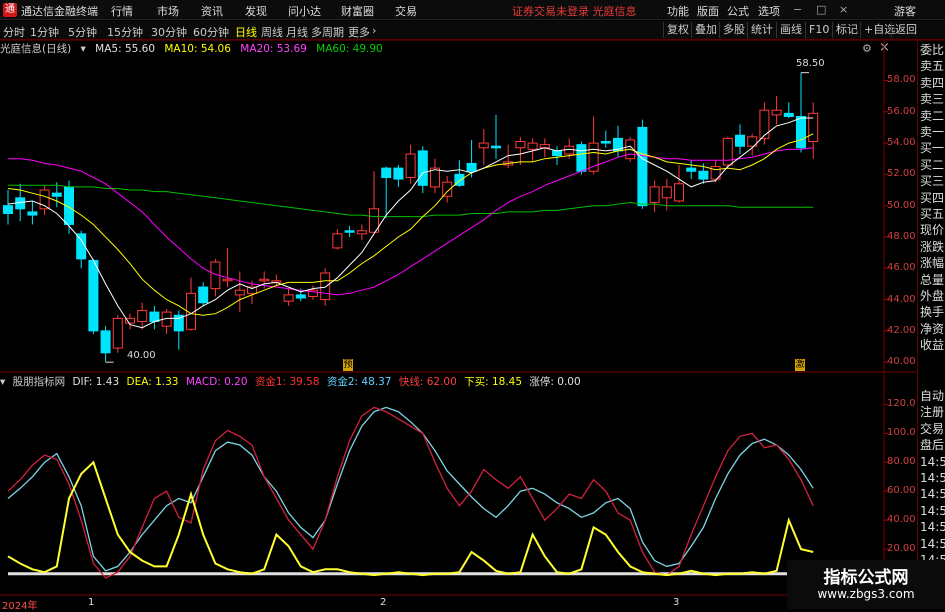 This screenshot has height=612, width=945. What do you see at coordinates (800, 365) in the screenshot?
I see `mark-badge-2: 激` at bounding box center [800, 365].